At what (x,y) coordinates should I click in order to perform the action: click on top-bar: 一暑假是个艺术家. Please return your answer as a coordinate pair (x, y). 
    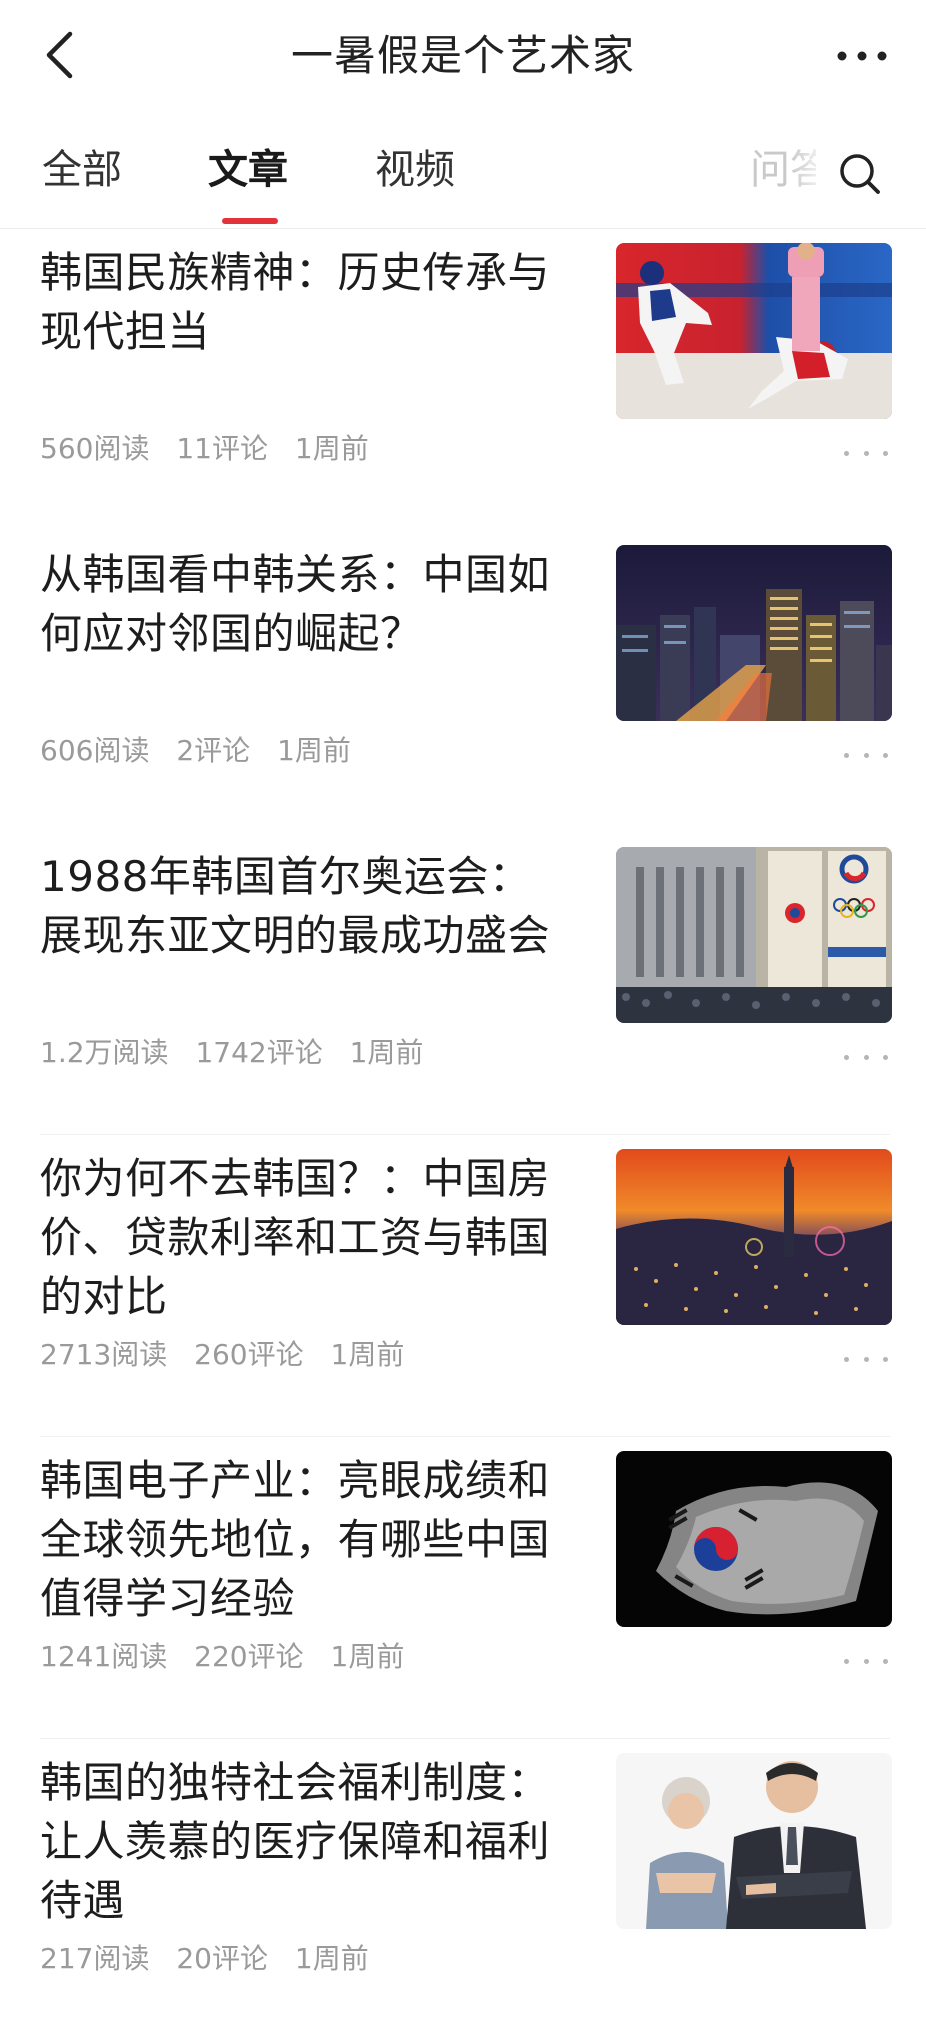
    Looking at the image, I should click on (463, 59).